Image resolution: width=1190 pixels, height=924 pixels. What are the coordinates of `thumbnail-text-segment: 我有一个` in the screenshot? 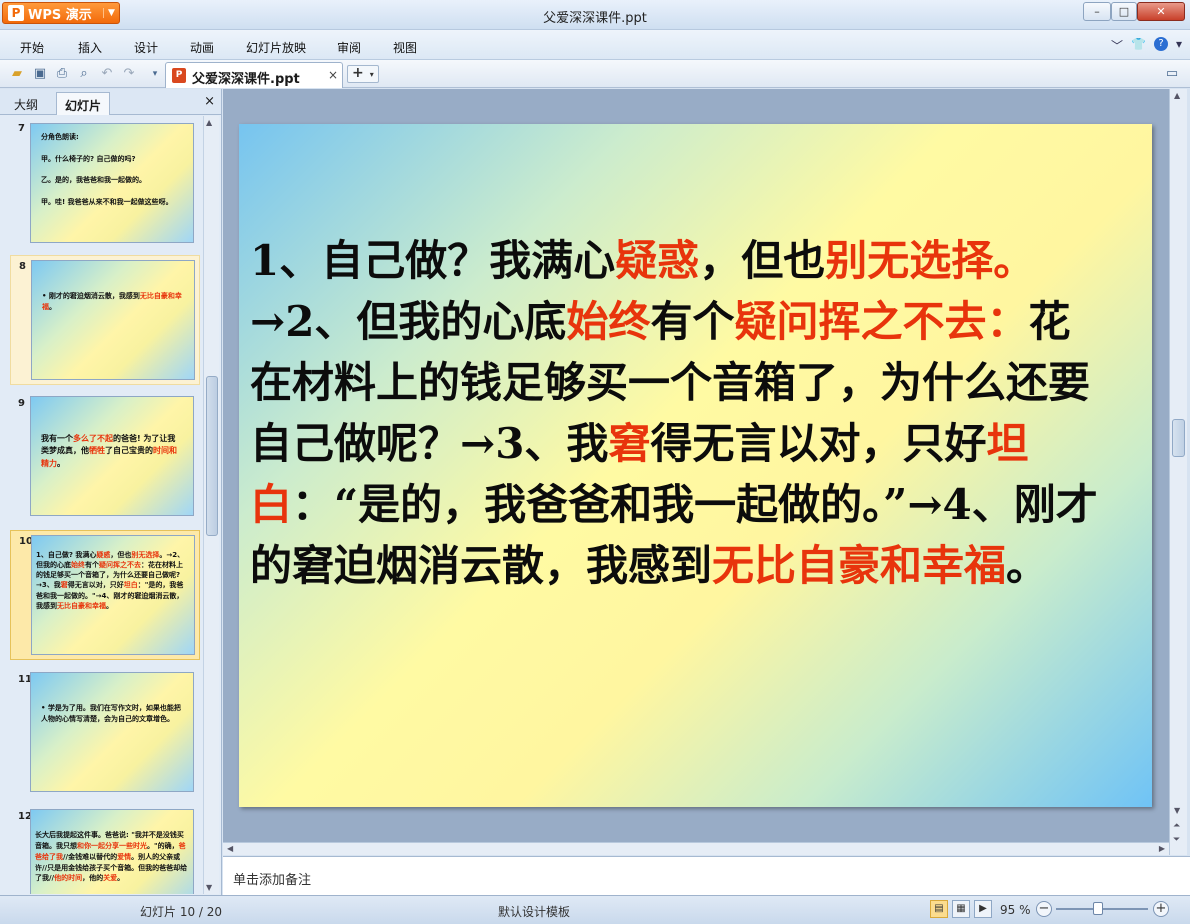 It's located at (57, 438).